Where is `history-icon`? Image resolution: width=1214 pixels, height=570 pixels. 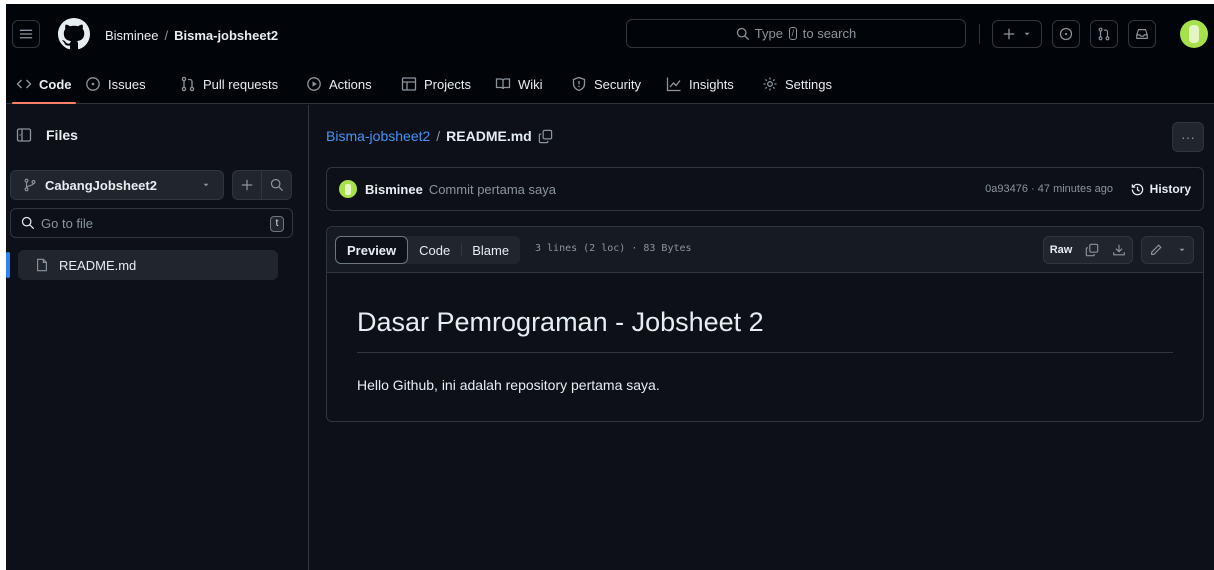 history-icon is located at coordinates (1137, 189).